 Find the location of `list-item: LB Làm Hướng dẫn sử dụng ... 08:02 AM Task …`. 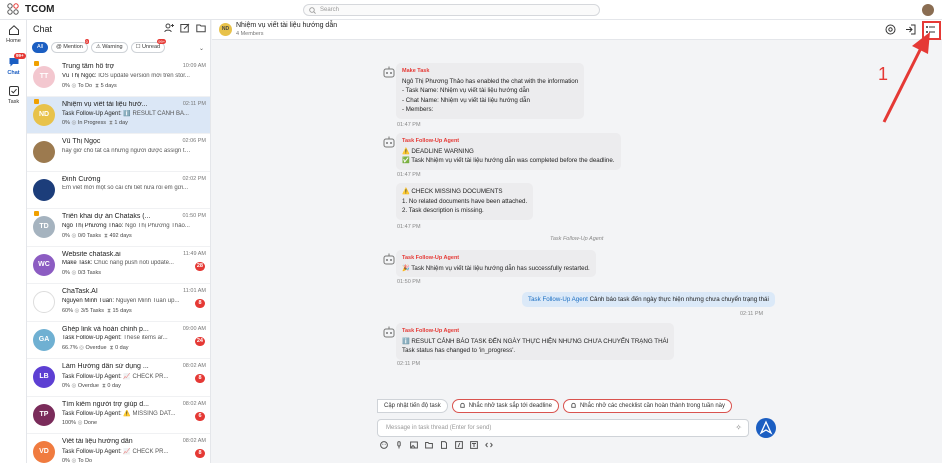

list-item: LB Làm Hướng dẫn sử dụng ... 08:02 AM Task … is located at coordinates (118, 378).